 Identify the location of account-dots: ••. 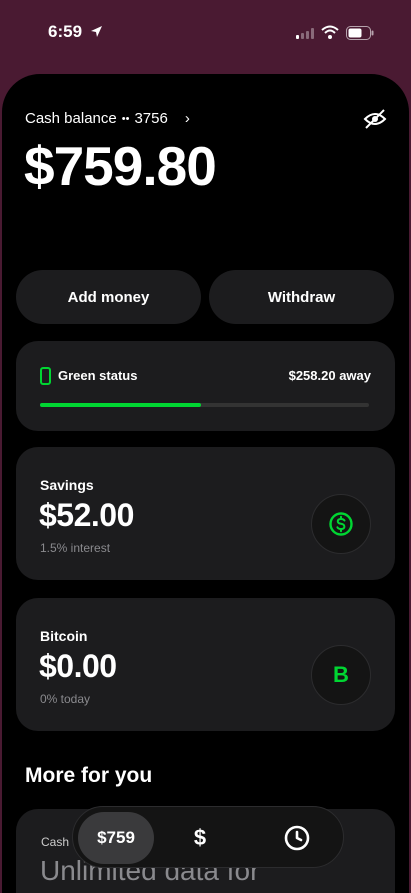
(125, 118).